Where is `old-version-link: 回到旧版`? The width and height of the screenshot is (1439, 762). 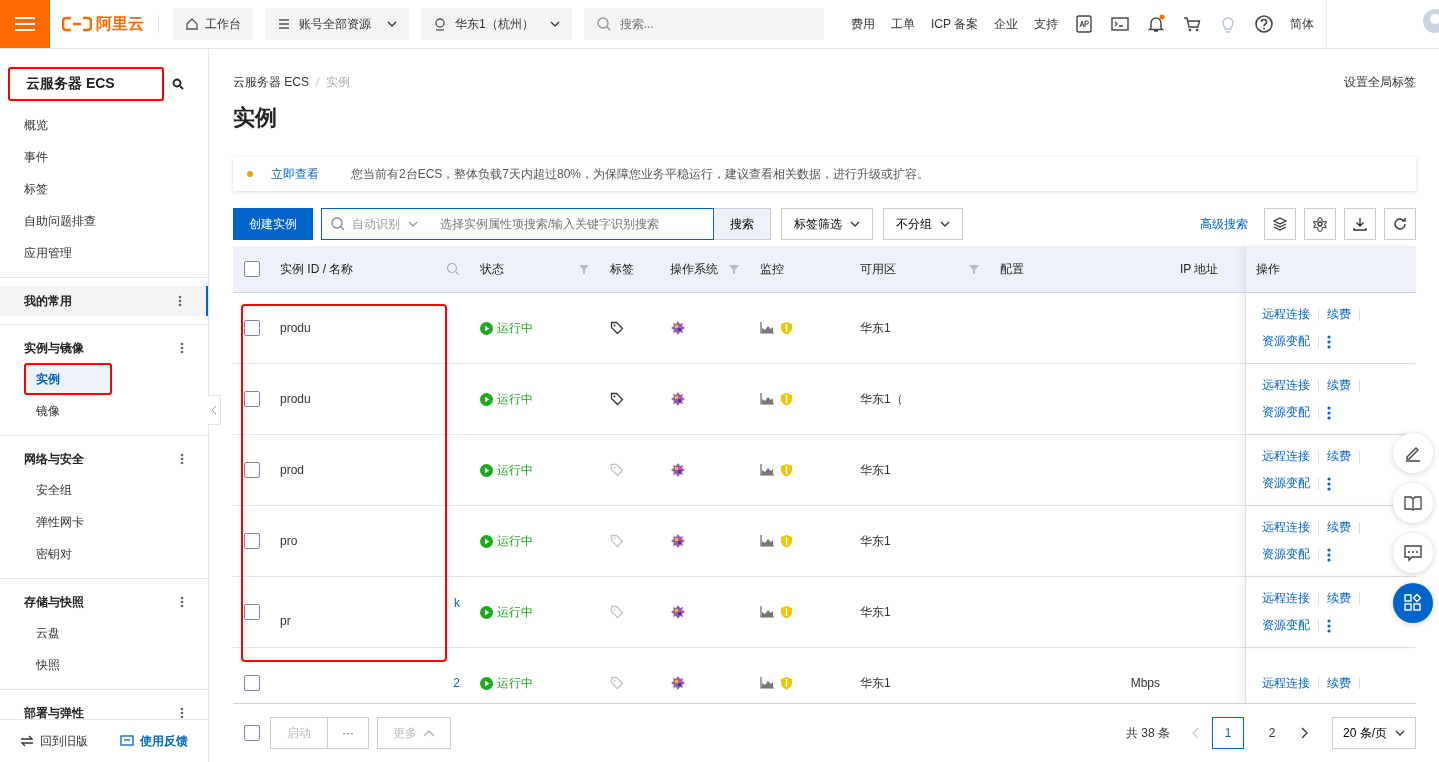
old-version-link: 回到旧版 is located at coordinates (54, 741).